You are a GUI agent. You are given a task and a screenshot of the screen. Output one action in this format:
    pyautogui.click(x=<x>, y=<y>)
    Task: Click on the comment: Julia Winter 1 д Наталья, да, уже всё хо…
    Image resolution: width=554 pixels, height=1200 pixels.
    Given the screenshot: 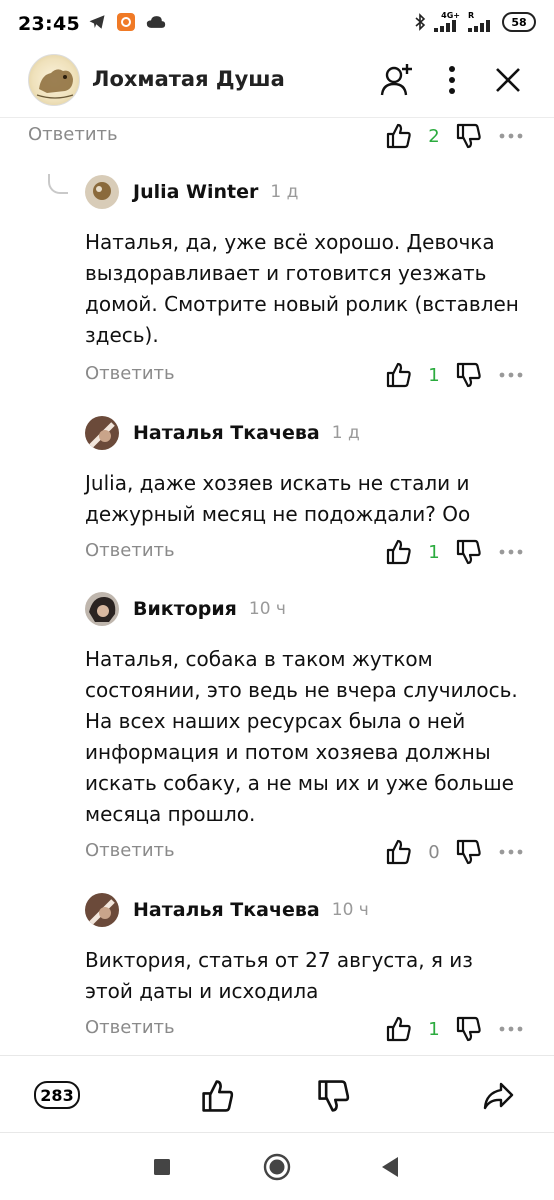 What is the action you would take?
    pyautogui.click(x=305, y=263)
    